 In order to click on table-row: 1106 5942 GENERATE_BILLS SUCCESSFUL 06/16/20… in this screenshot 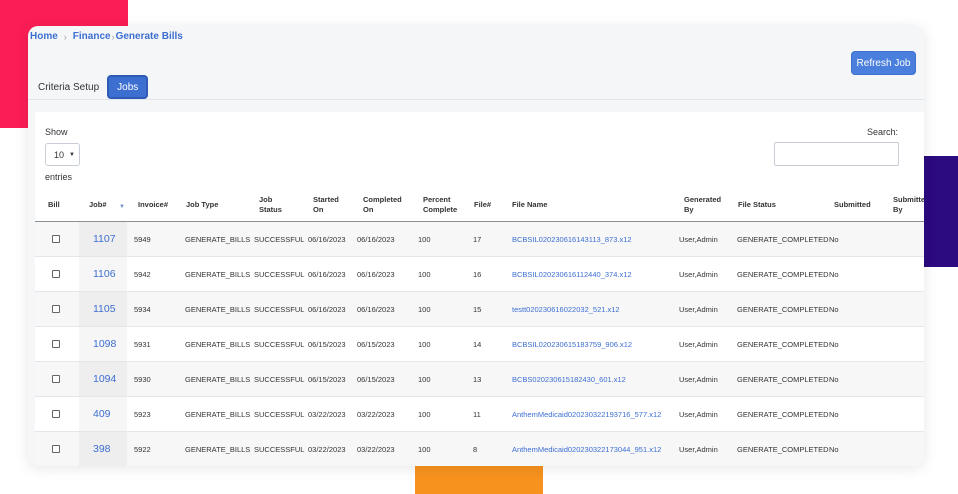, I will do `click(479, 274)`.